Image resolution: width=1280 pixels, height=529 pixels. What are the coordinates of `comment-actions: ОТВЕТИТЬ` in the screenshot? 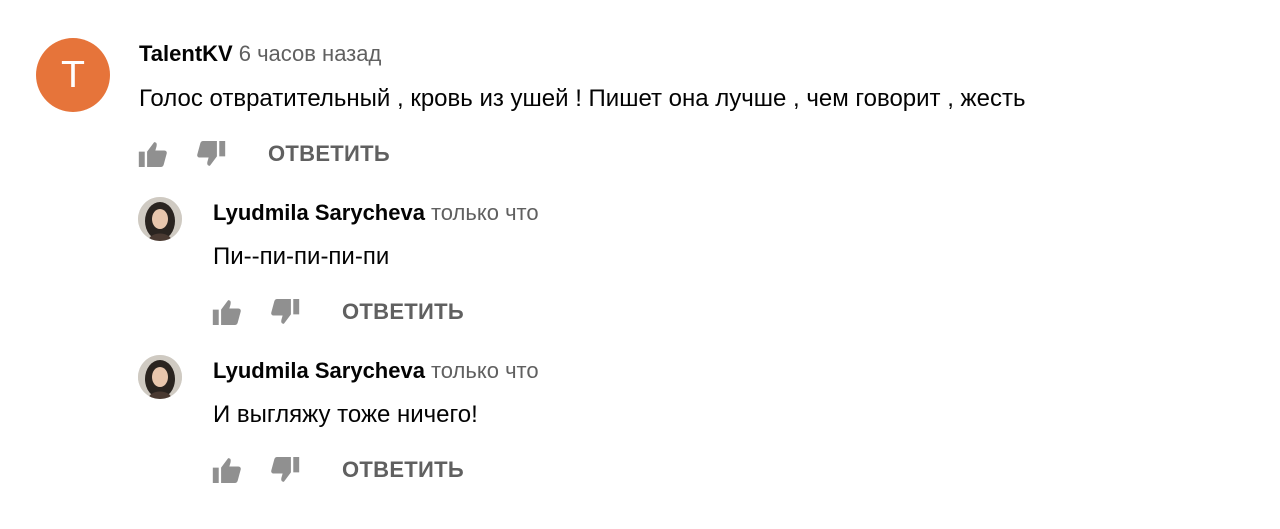 It's located at (264, 154).